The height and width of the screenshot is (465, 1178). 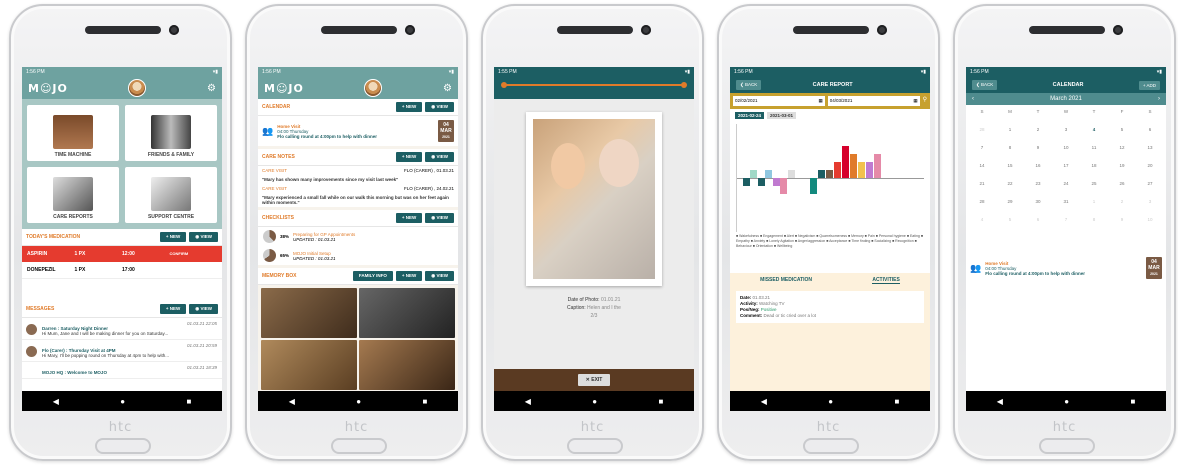 I want to click on prev-month-icon: ‹, so click(x=973, y=99).